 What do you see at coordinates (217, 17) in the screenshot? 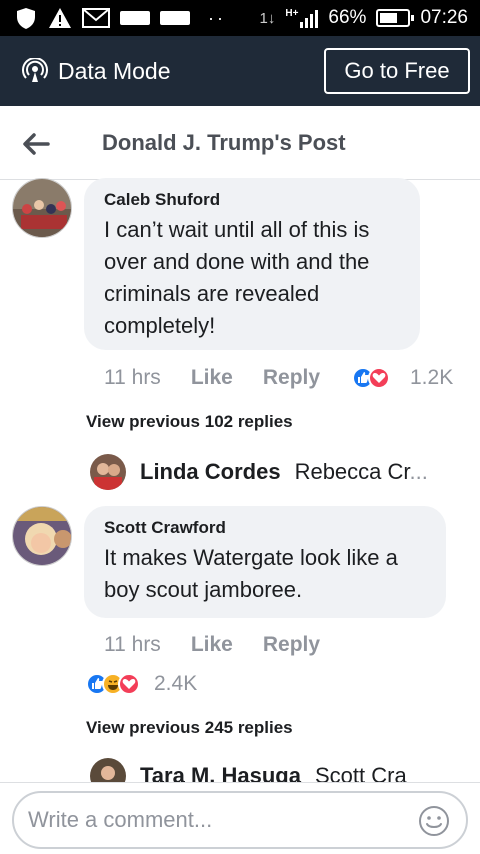
I see `more-dots-icon: ··` at bounding box center [217, 17].